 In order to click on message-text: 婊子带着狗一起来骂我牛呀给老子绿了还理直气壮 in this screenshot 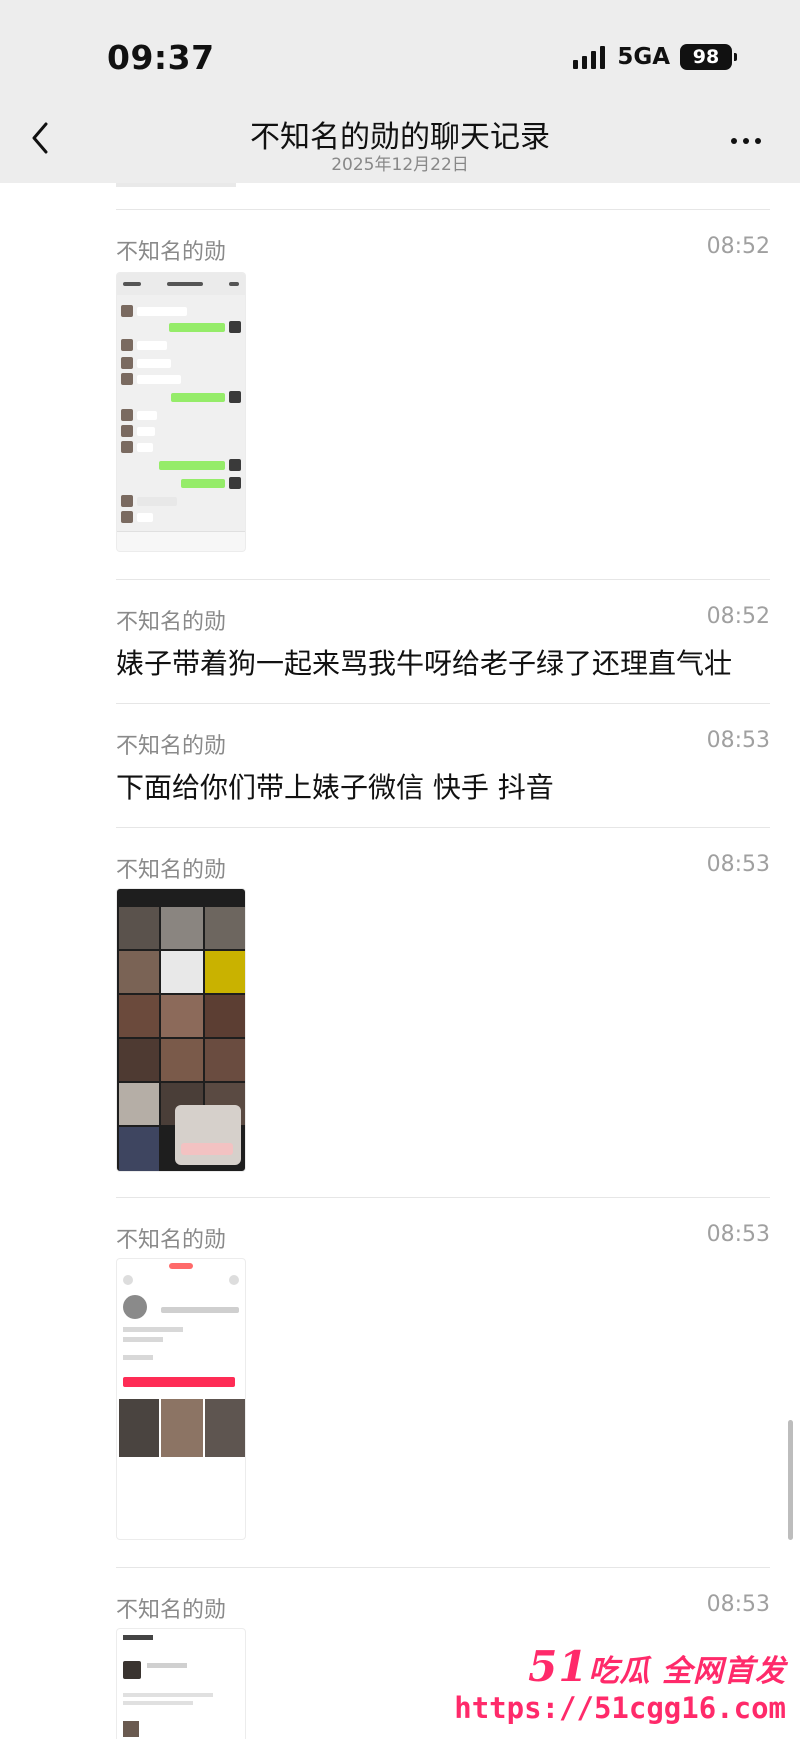, I will do `click(424, 663)`.